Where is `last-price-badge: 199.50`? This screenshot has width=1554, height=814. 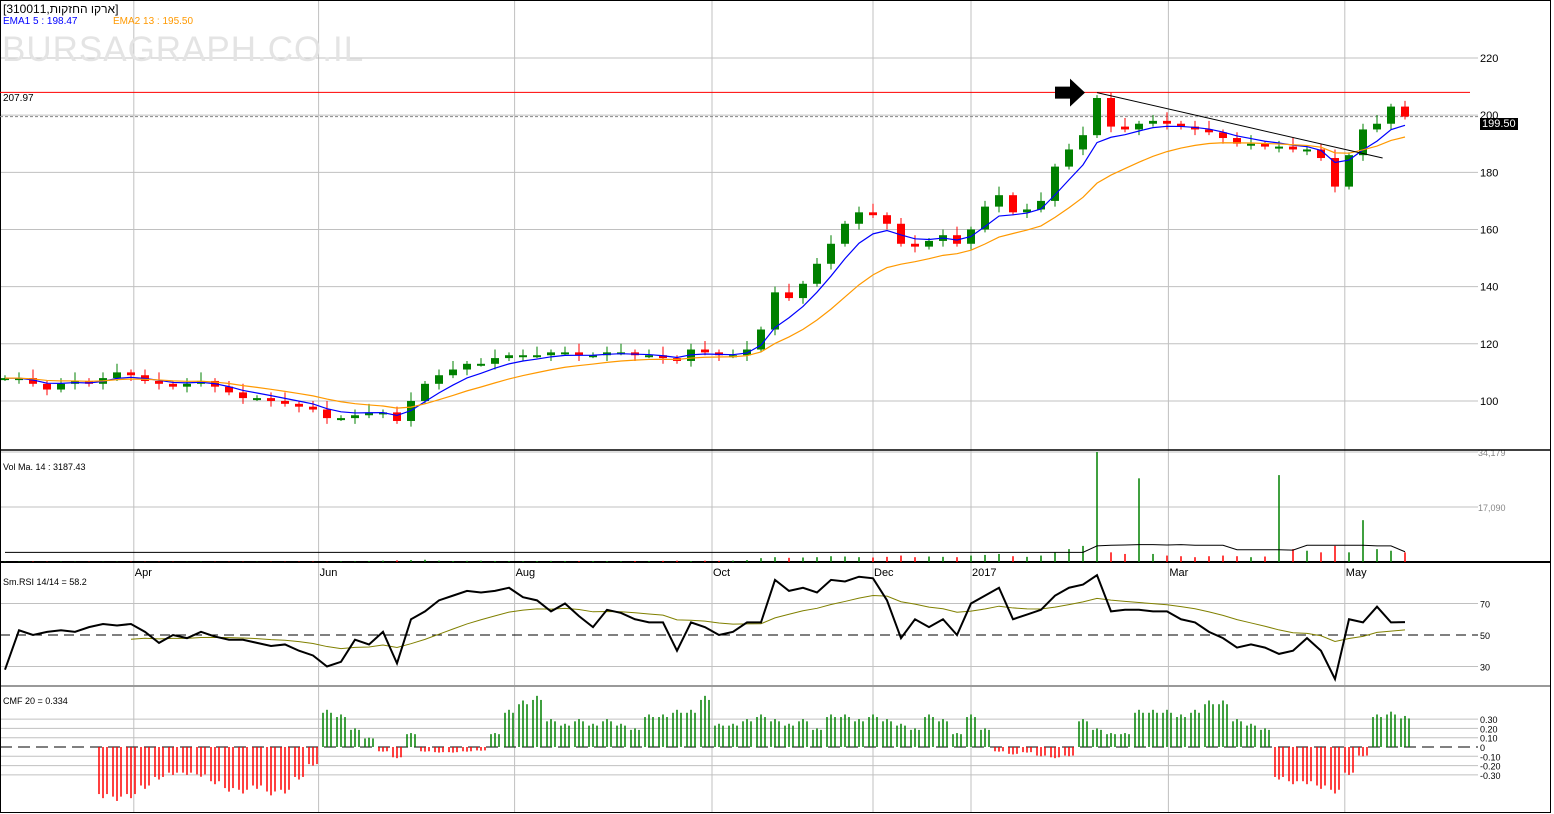
last-price-badge: 199.50 is located at coordinates (1499, 124).